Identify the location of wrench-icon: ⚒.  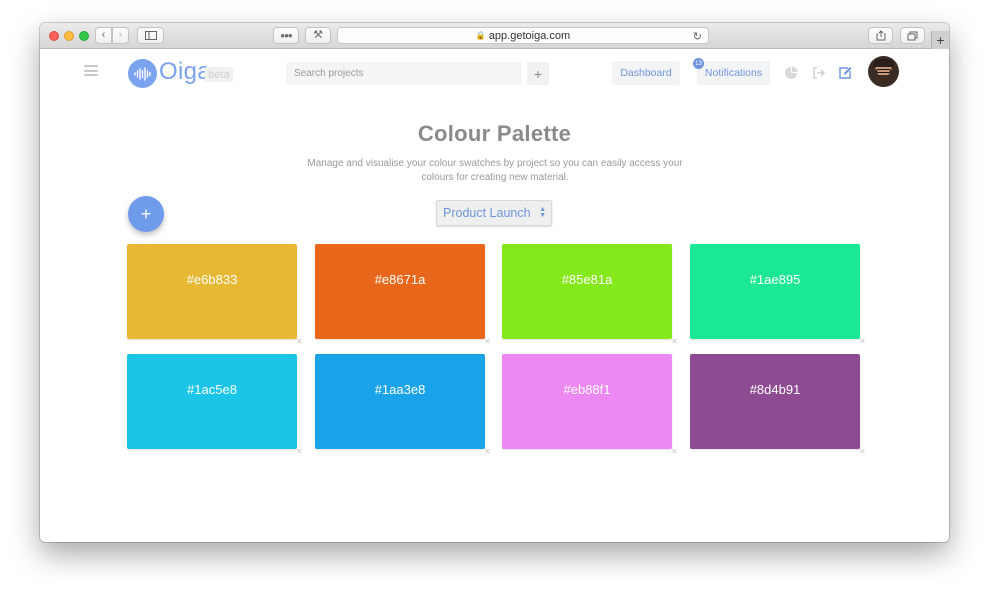
(318, 35).